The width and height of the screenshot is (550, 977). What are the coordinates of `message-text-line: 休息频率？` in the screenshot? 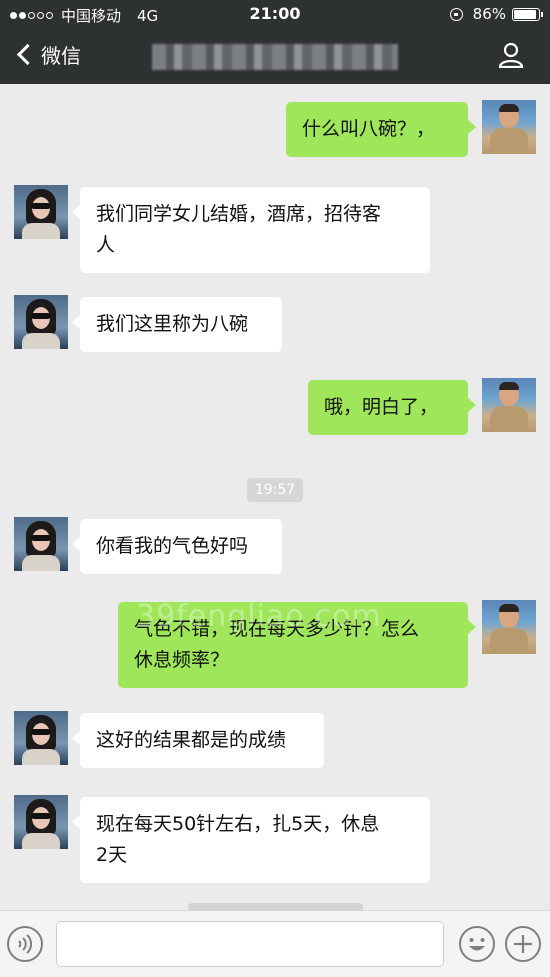 It's located at (182, 660).